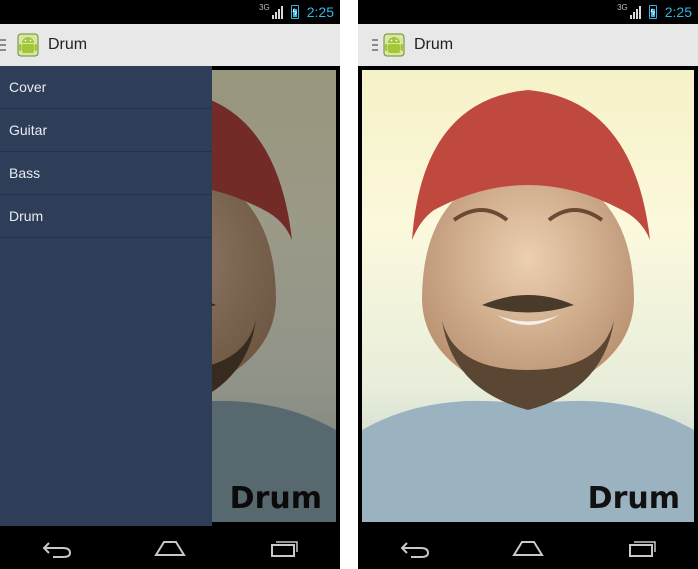 The height and width of the screenshot is (569, 698). What do you see at coordinates (106, 173) in the screenshot?
I see `drawer-item-bass: Bass` at bounding box center [106, 173].